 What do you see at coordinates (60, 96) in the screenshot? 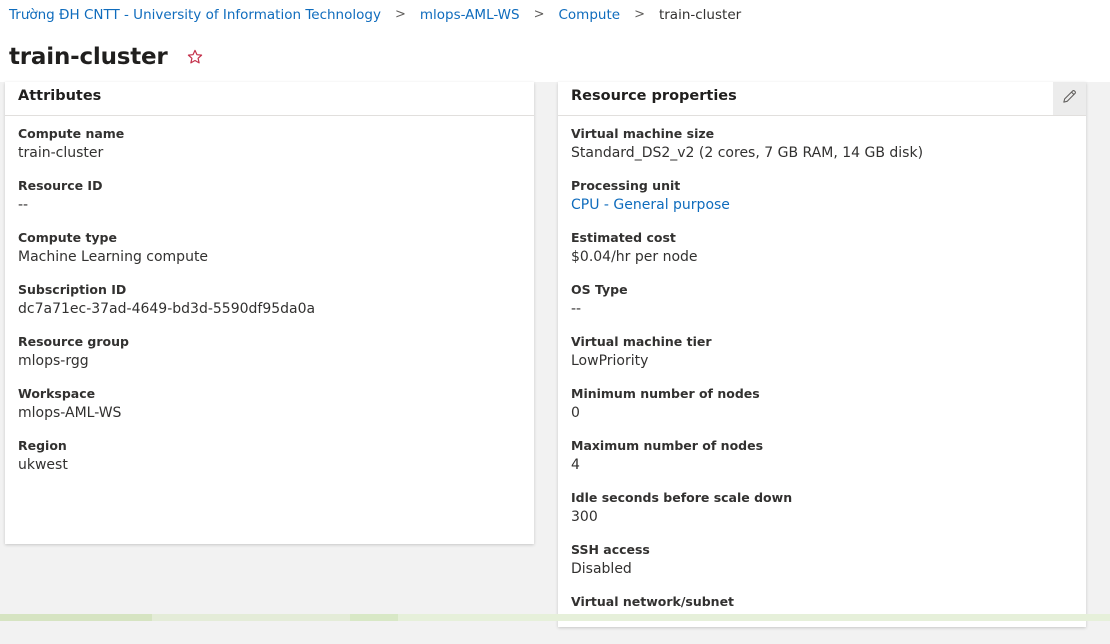
I see `attributes-title: Attributes` at bounding box center [60, 96].